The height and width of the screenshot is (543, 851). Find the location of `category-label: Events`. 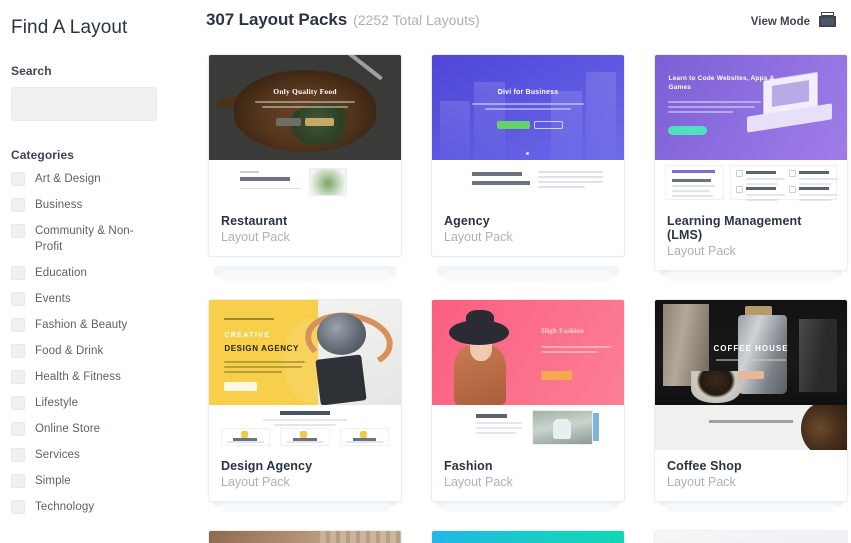

category-label: Events is located at coordinates (53, 299).